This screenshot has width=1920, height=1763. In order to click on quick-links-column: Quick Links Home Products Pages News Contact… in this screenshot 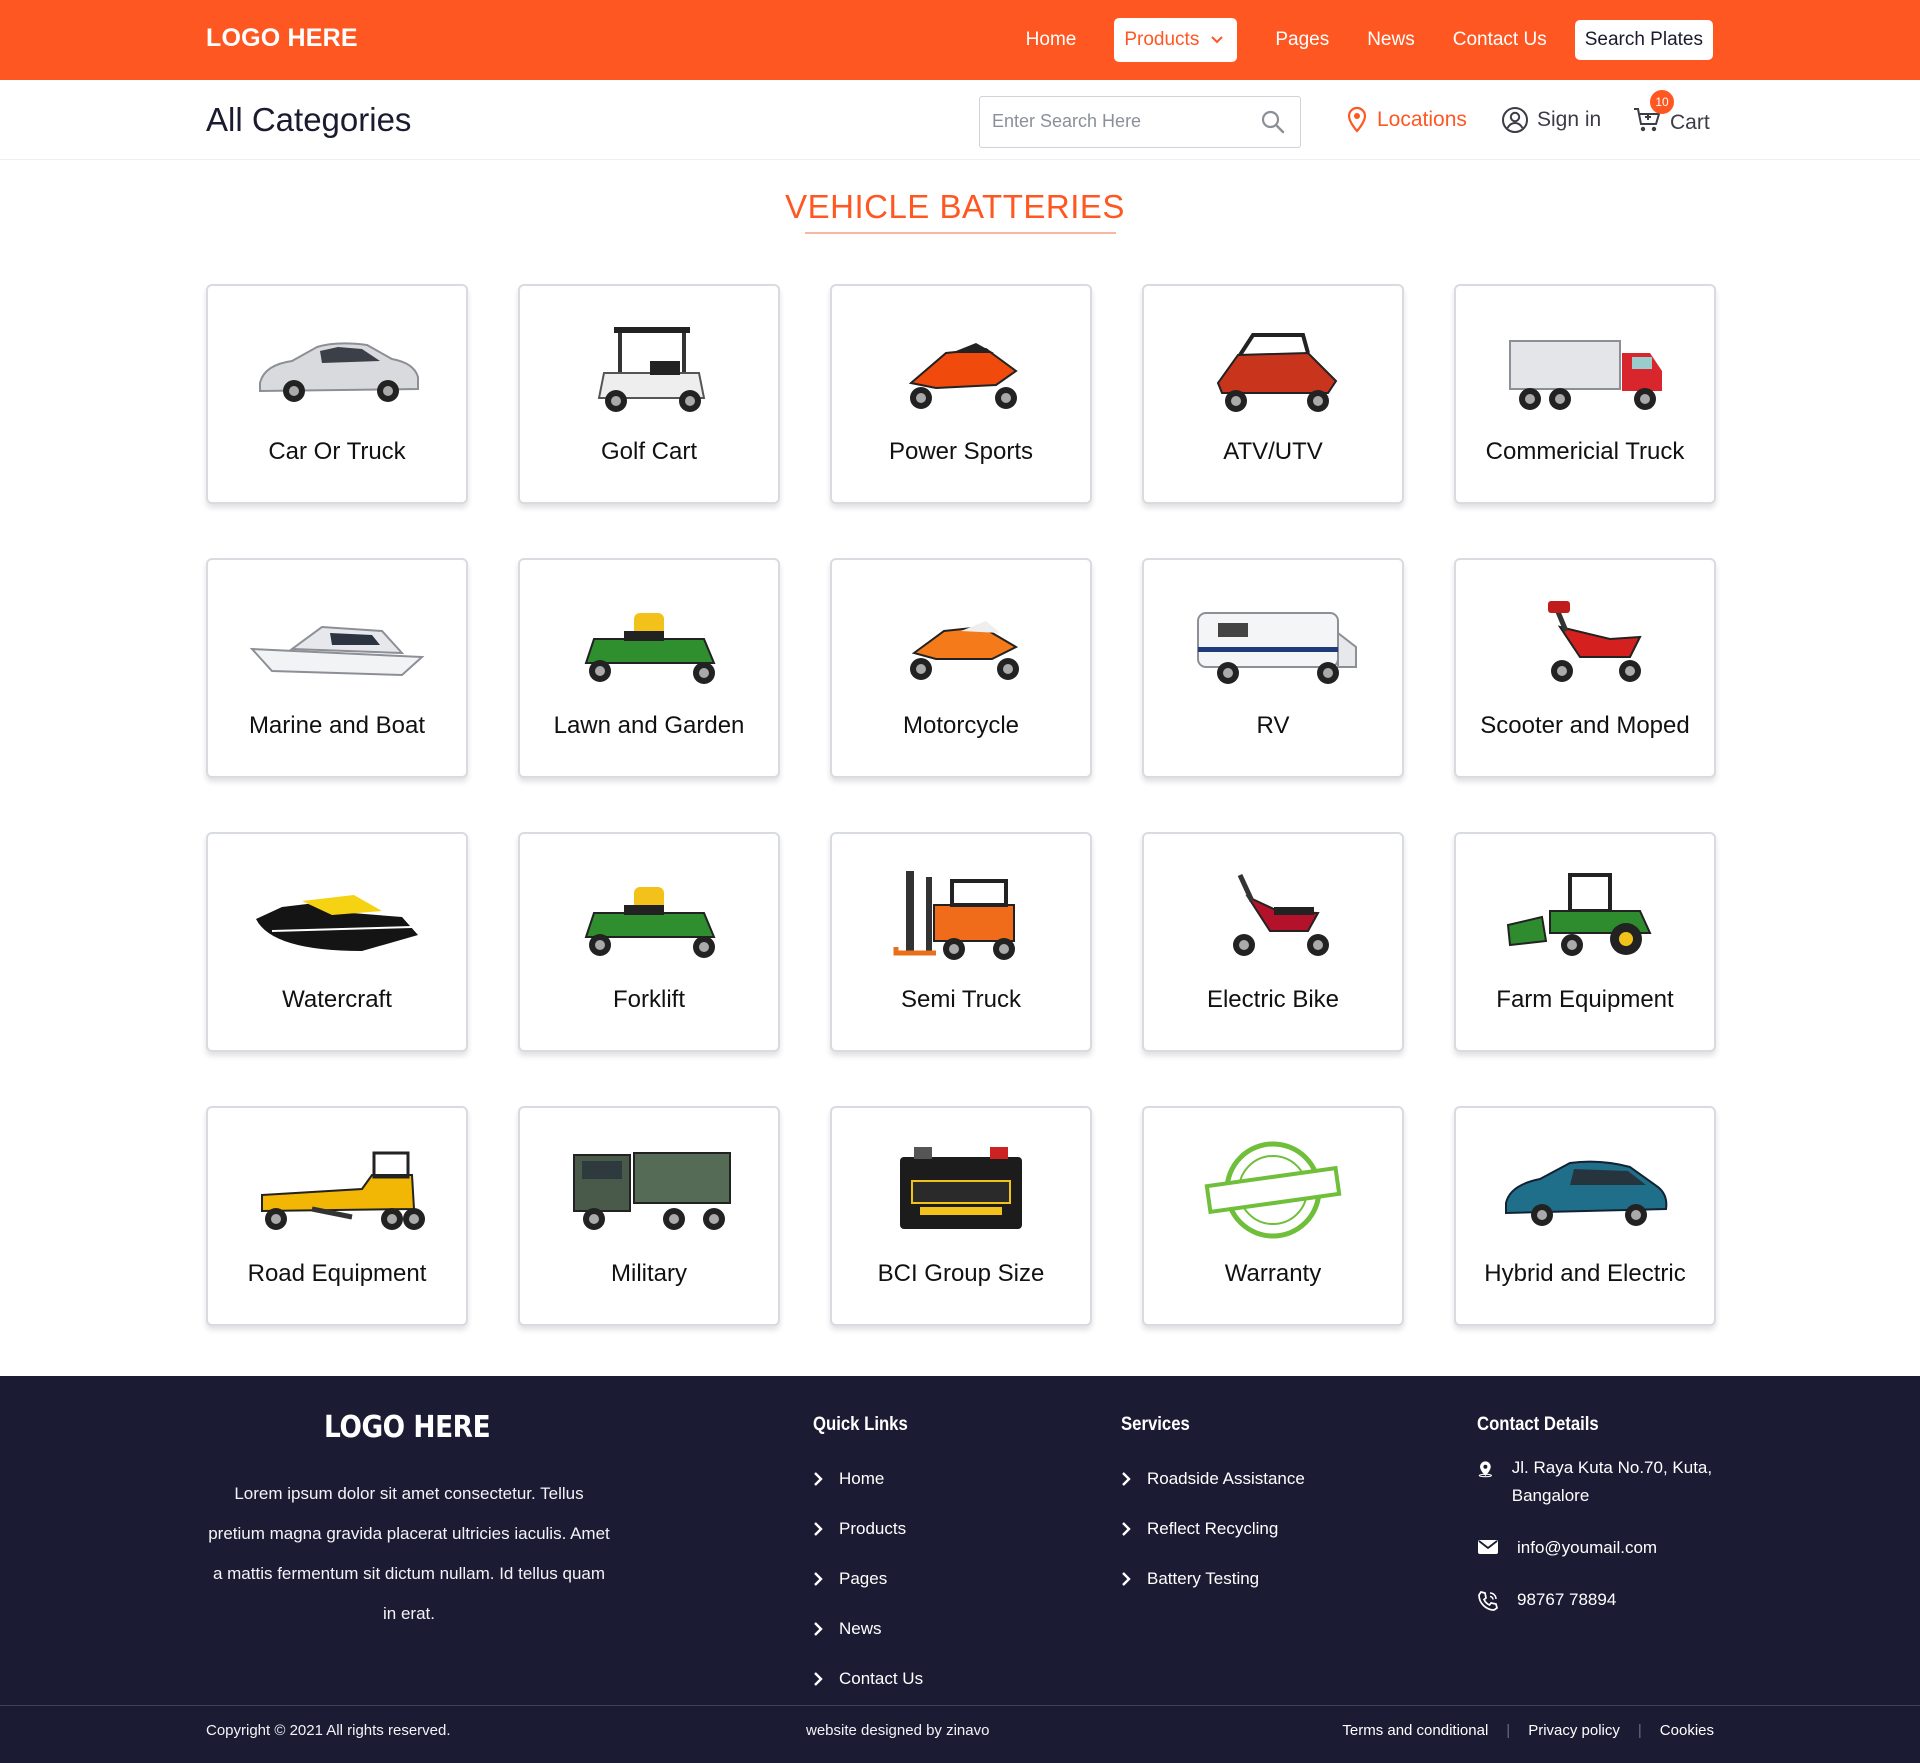, I will do `click(868, 1559)`.